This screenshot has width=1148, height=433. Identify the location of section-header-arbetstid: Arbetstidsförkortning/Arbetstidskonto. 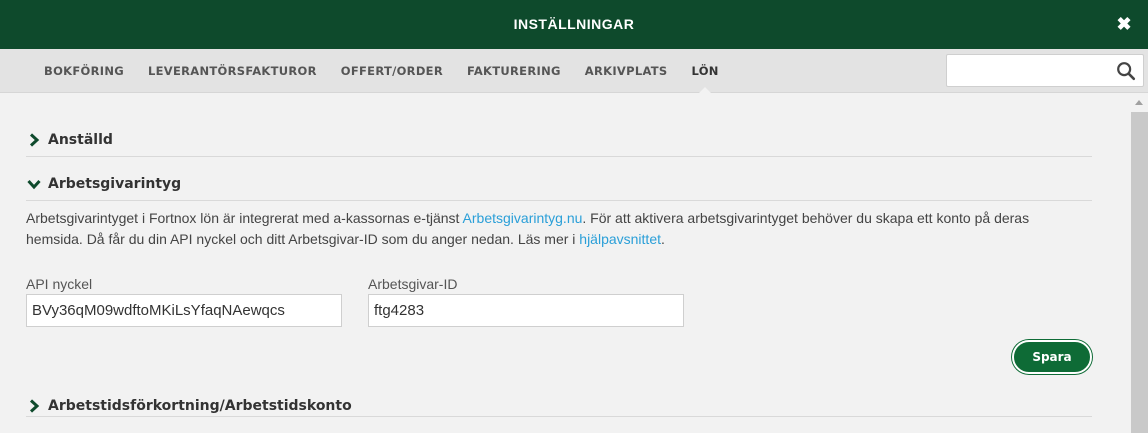
(559, 406).